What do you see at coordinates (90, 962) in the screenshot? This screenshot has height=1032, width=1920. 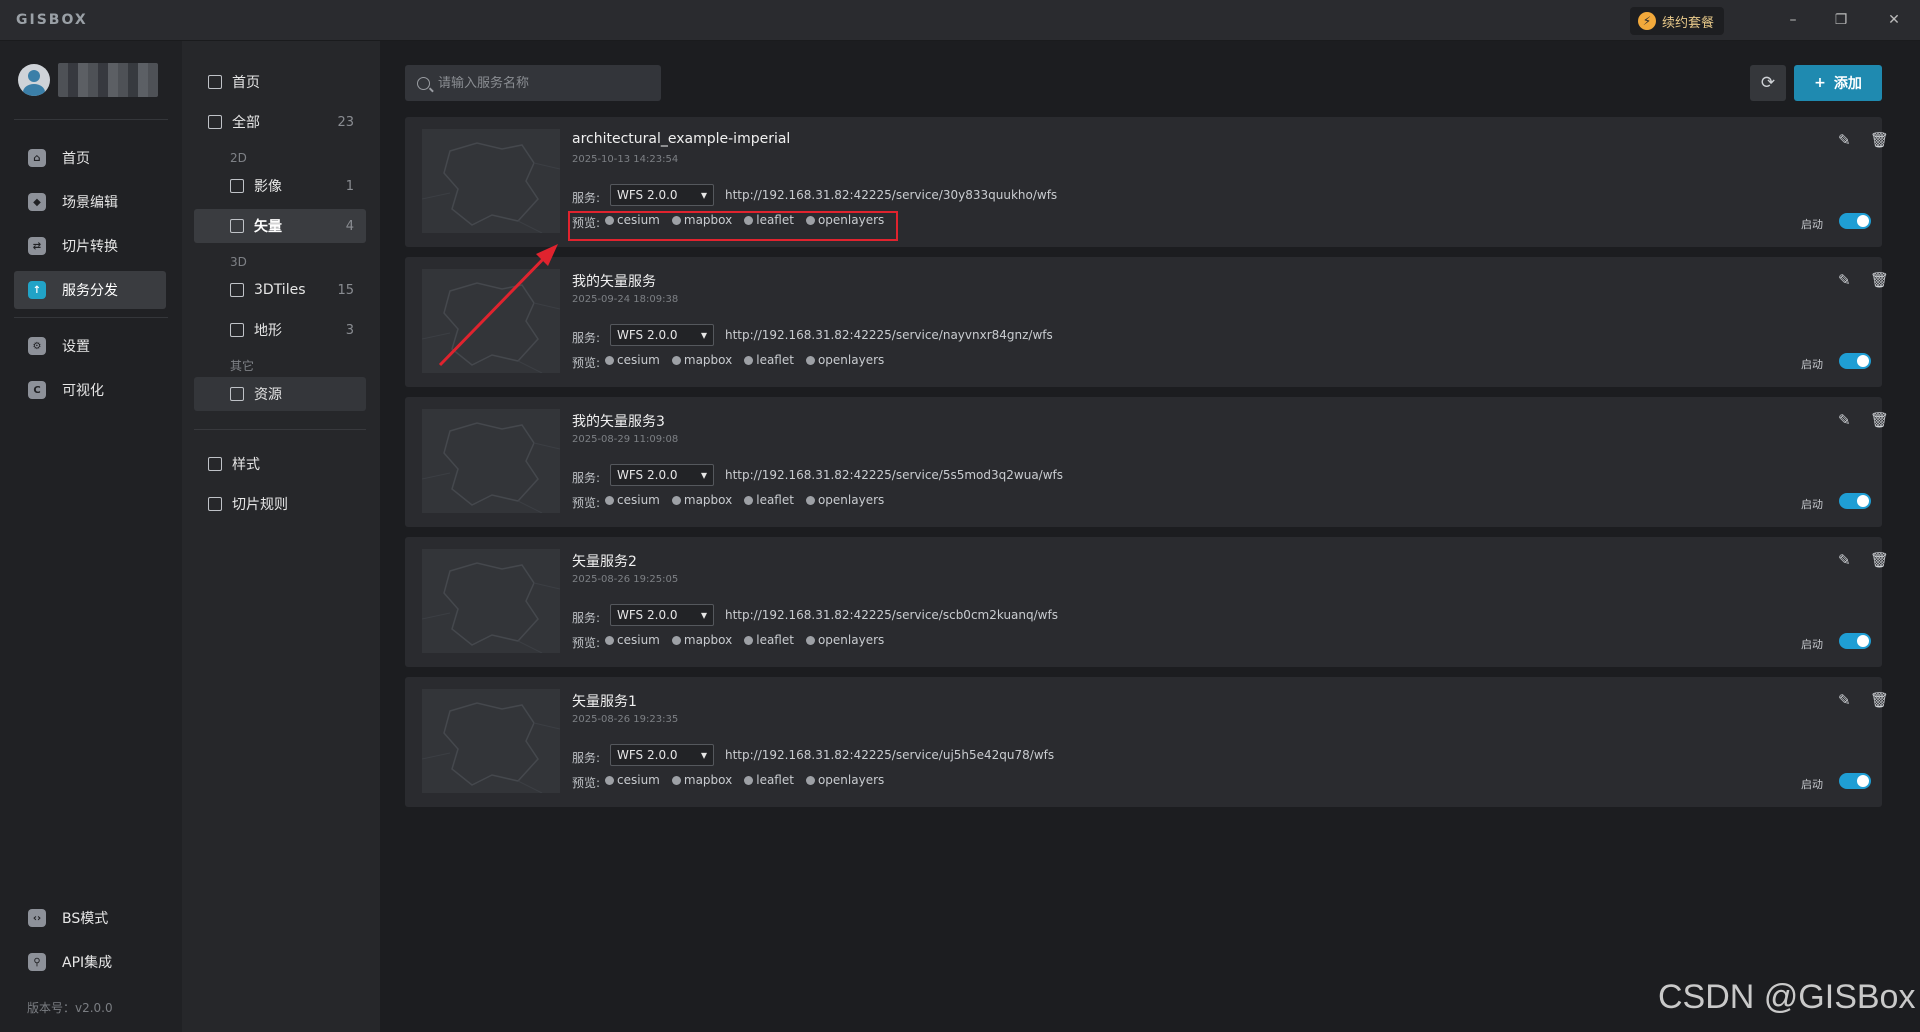 I see `nav-item-api: ⚲ API集成` at bounding box center [90, 962].